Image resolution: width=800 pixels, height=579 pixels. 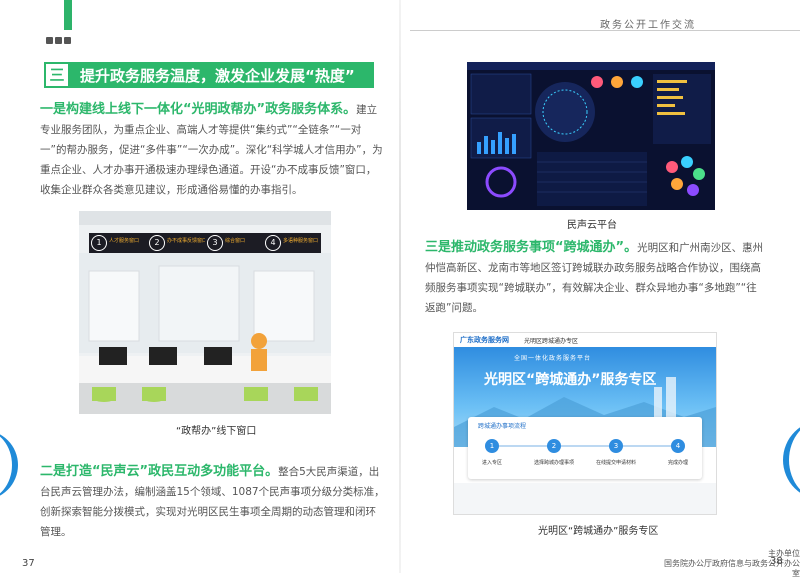 What do you see at coordinates (791, 460) in the screenshot?
I see `right-arc-decoration` at bounding box center [791, 460].